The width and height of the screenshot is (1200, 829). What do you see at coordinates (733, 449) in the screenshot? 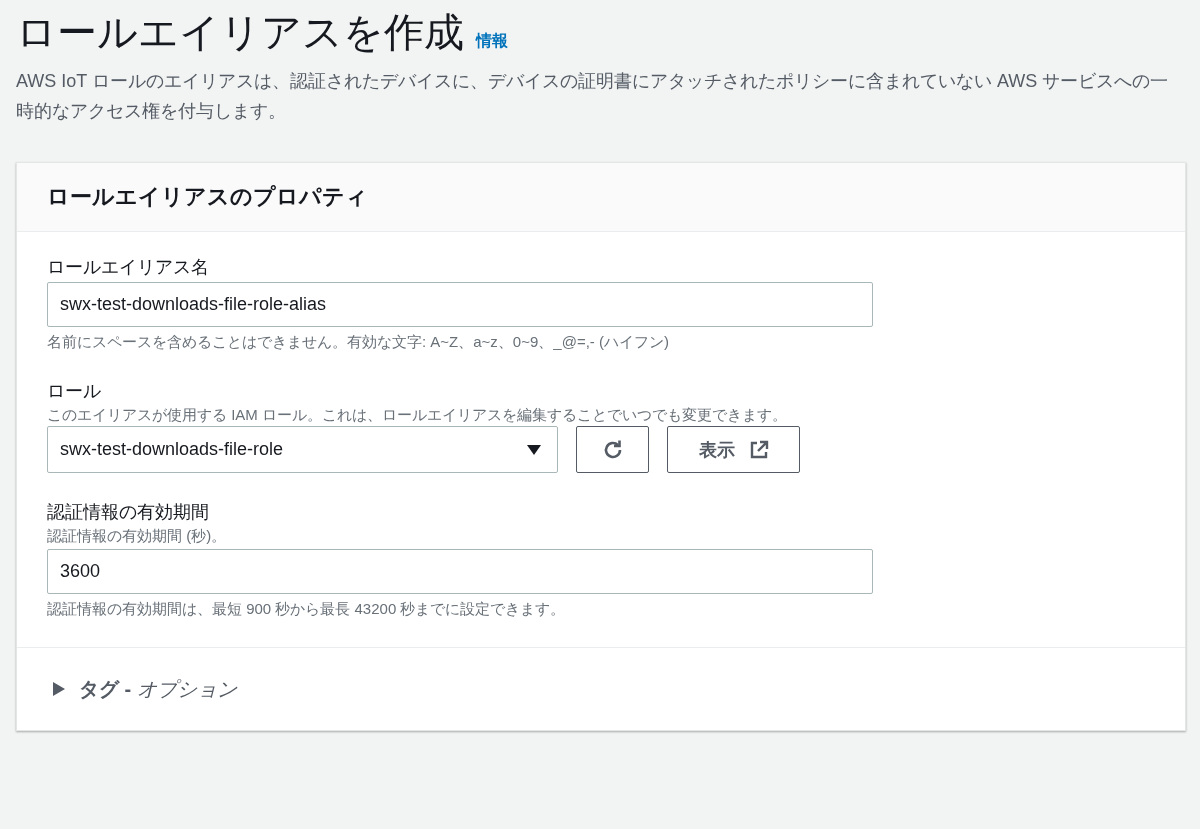
I see `view-button: 表示` at bounding box center [733, 449].